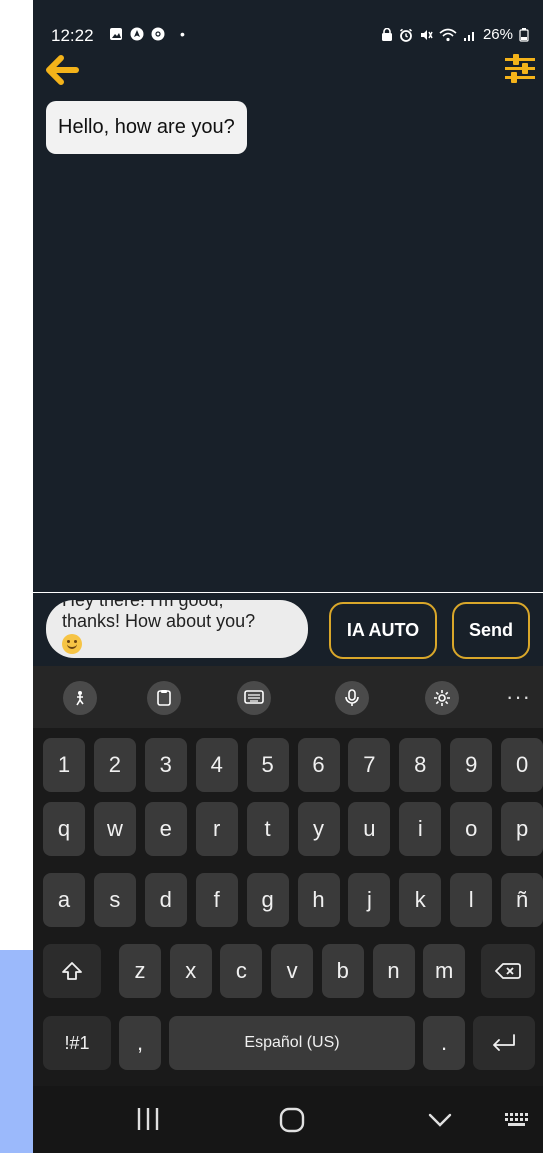  I want to click on letter-key-s: s, so click(114, 900).